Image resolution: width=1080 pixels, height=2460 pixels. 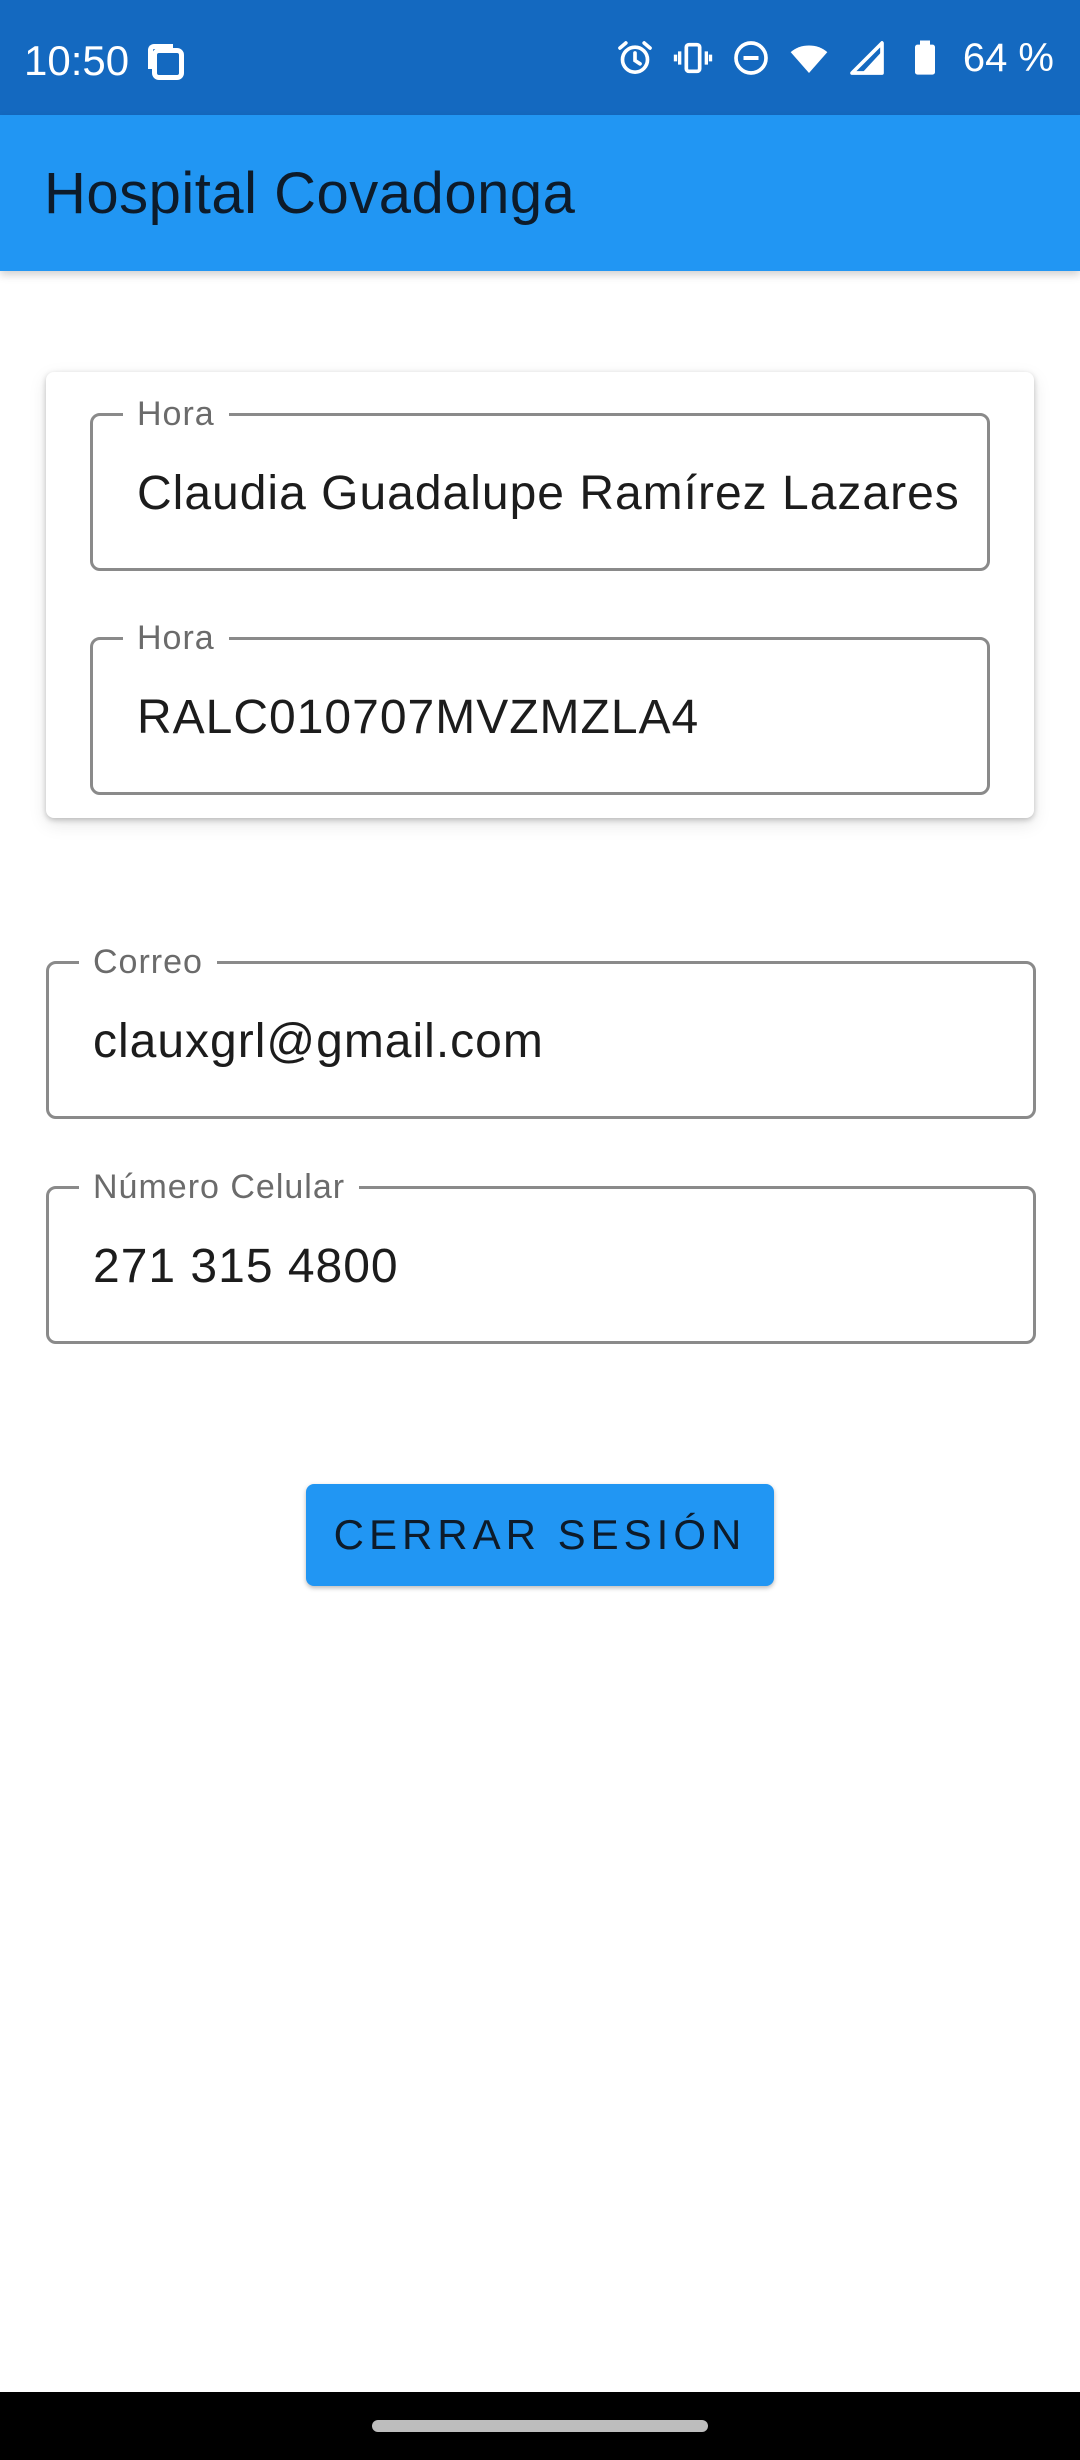 What do you see at coordinates (809, 58) in the screenshot?
I see `wifi-icon` at bounding box center [809, 58].